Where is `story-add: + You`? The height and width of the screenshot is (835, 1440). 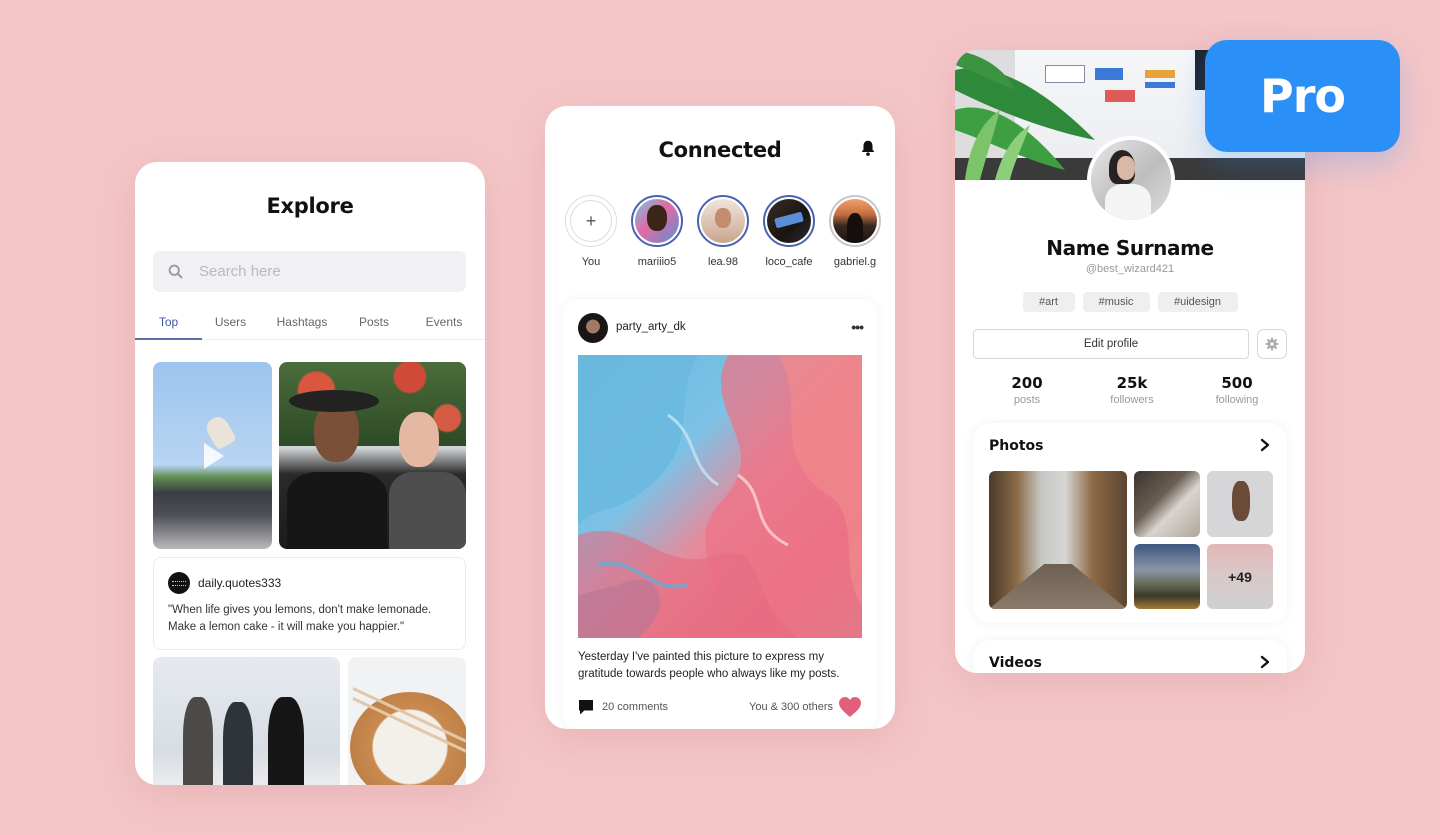
story-add: + You is located at coordinates (591, 231).